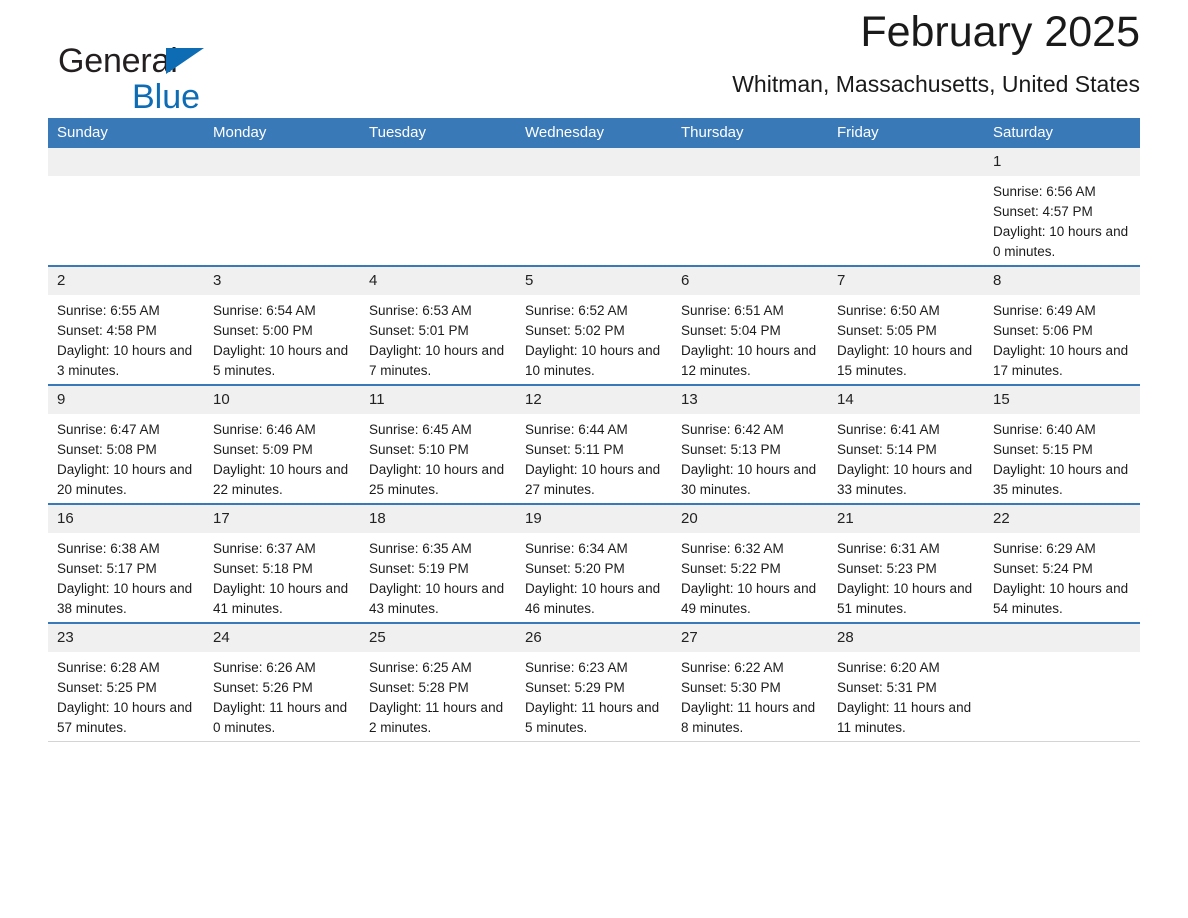 The image size is (1188, 918). I want to click on day-number: 27, so click(750, 638).